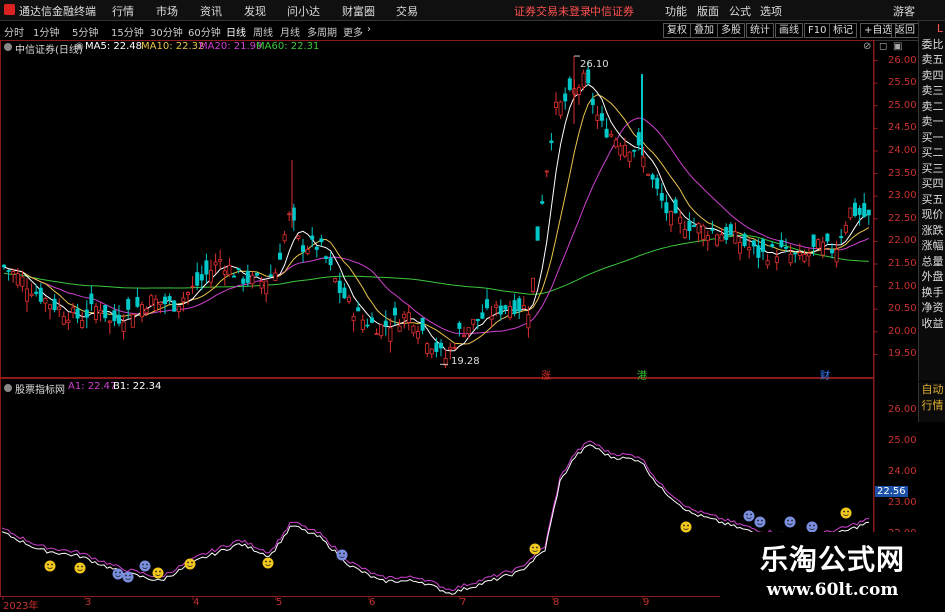 The height and width of the screenshot is (612, 945). What do you see at coordinates (932, 406) in the screenshot?
I see `side-quote: 行情` at bounding box center [932, 406].